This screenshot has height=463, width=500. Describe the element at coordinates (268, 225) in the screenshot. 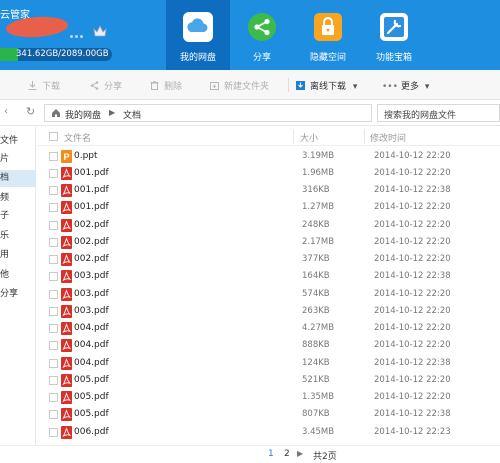

I see `table-row: 002.pdf 248KB 2014-10-12 22:20` at that location.